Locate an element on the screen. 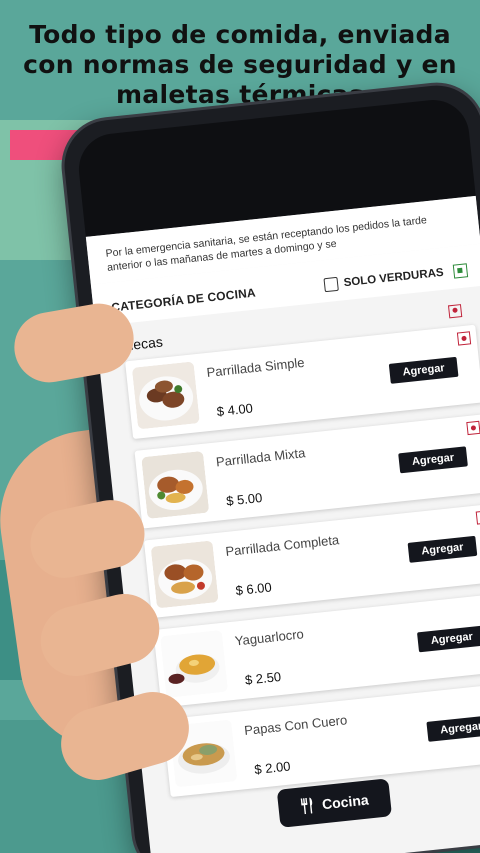 Image resolution: width=480 pixels, height=853 pixels. item-name: Papas Con Cuero is located at coordinates (295, 725).